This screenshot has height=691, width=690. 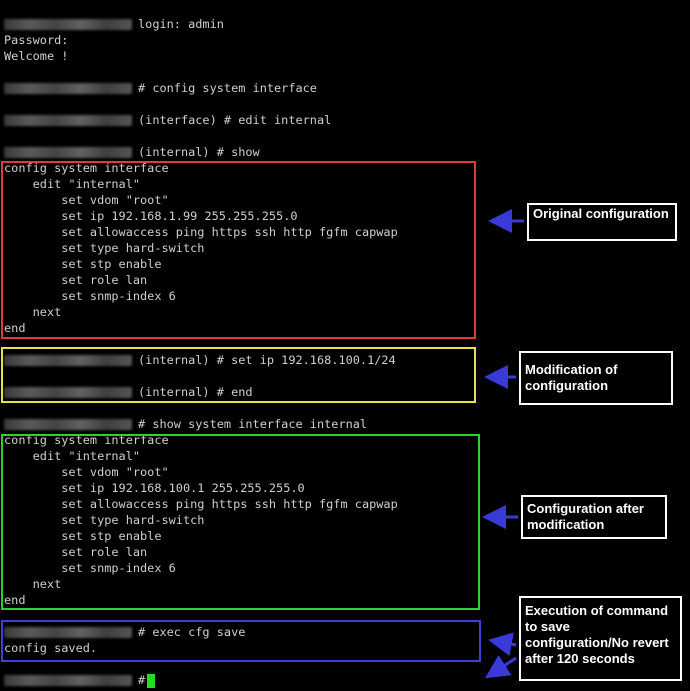 I want to click on arrow-to-prompt, so click(x=500, y=667).